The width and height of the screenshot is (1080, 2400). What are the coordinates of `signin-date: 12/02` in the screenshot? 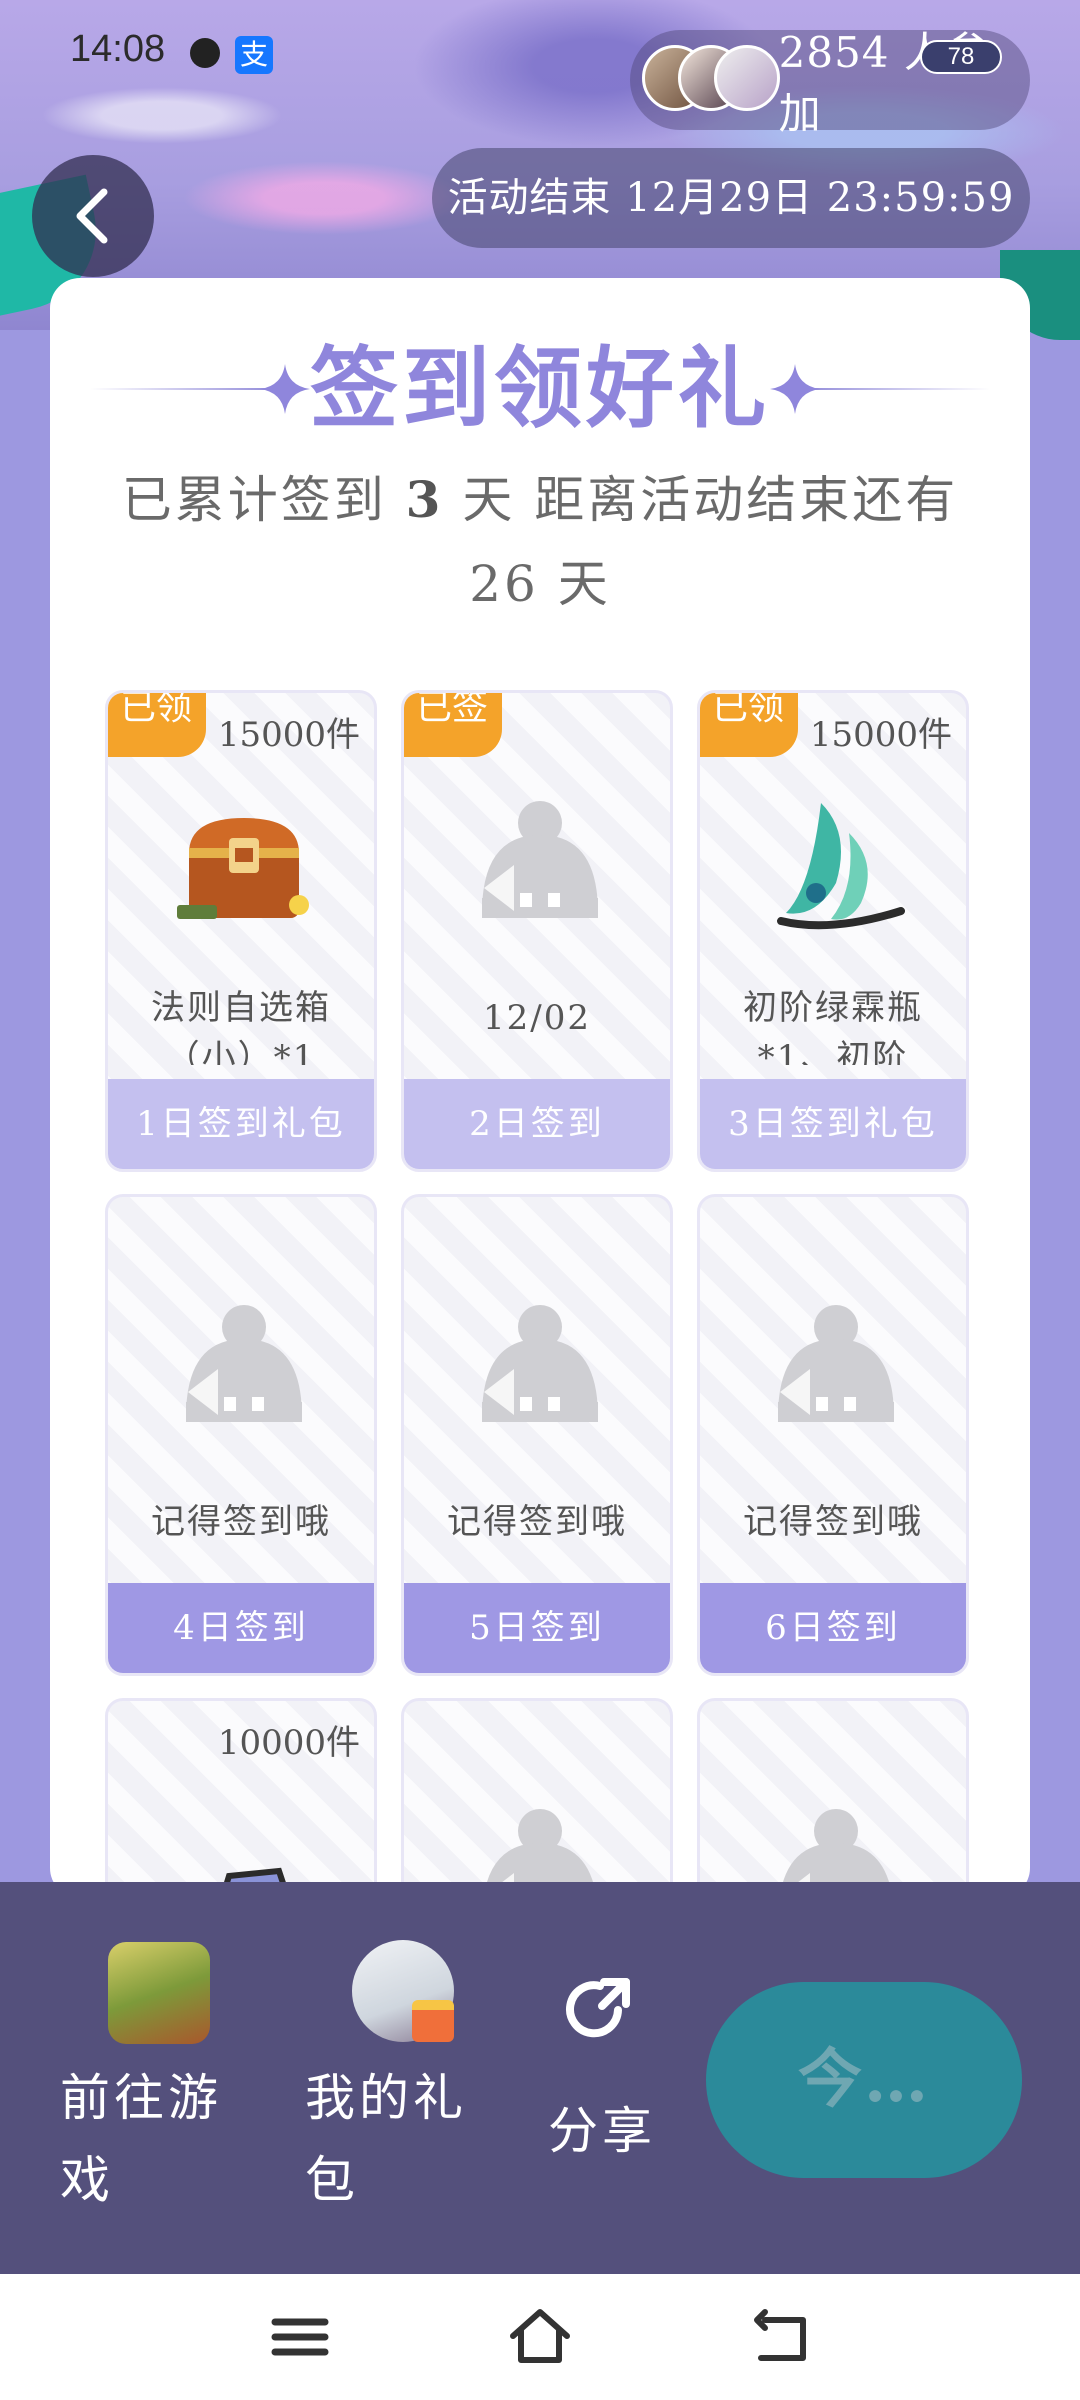 It's located at (537, 1018).